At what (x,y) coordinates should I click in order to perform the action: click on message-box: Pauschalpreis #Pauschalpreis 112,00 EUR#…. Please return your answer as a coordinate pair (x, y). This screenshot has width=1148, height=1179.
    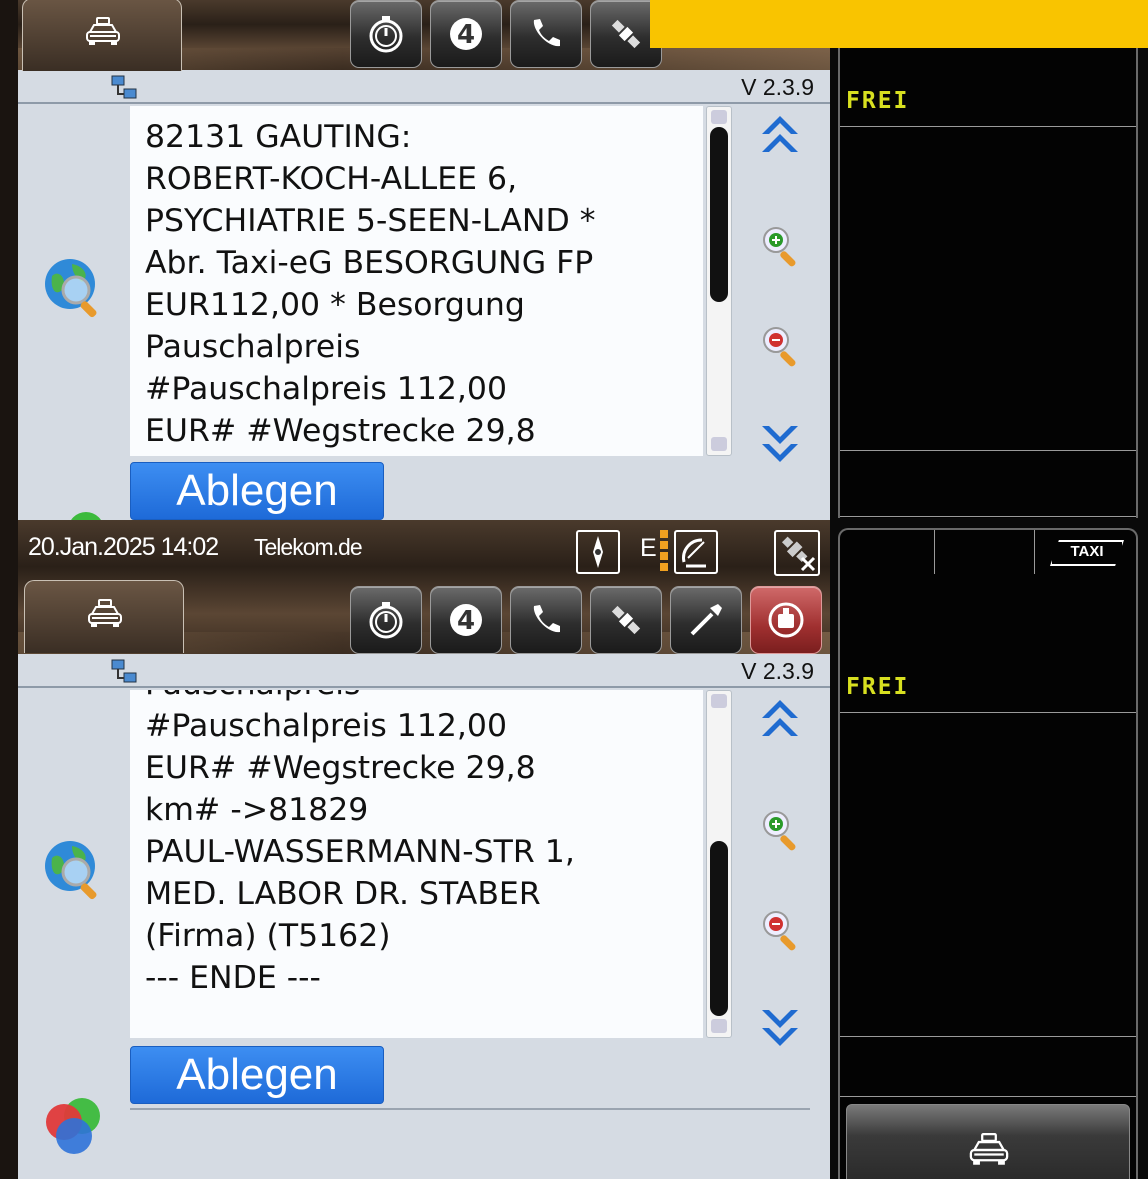
    Looking at the image, I should click on (416, 864).